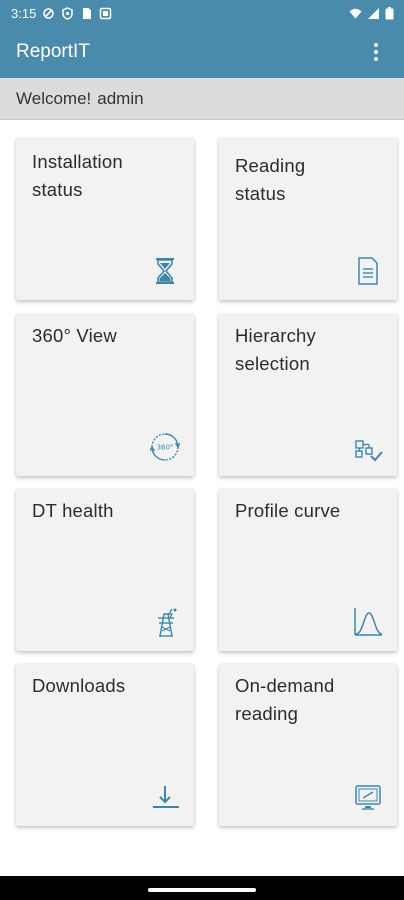  What do you see at coordinates (105, 745) in the screenshot?
I see `tile-downloads: Downloads` at bounding box center [105, 745].